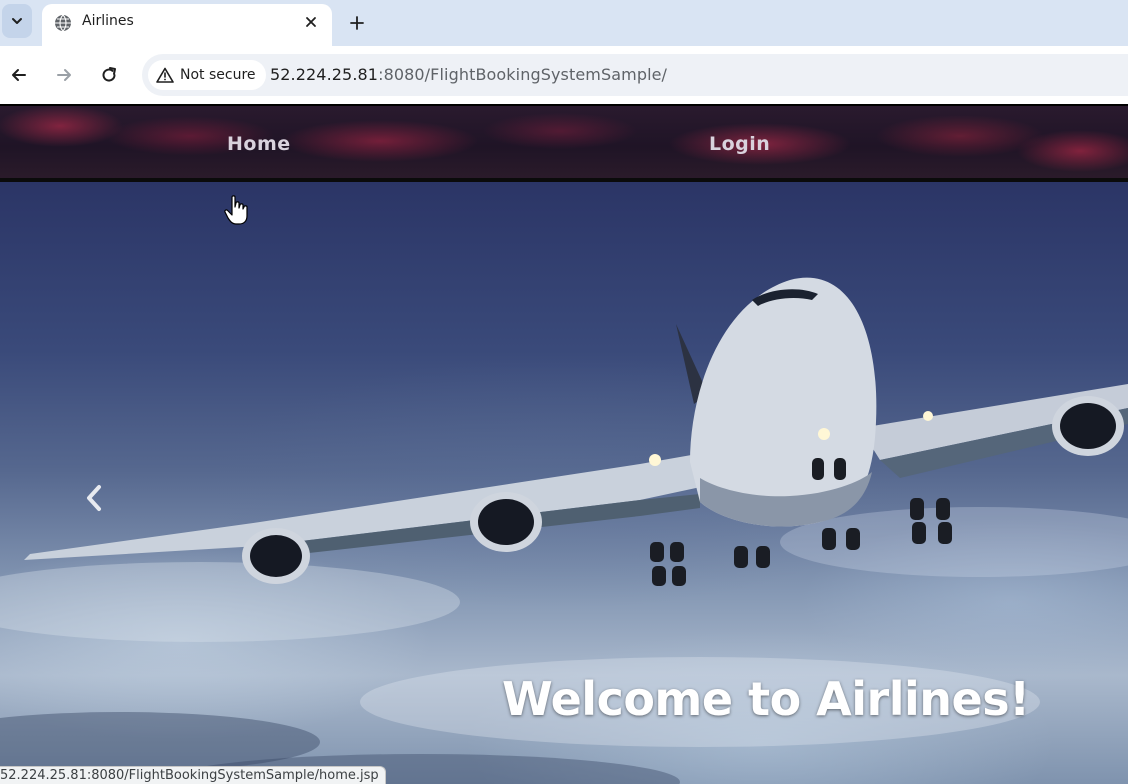 This screenshot has height=784, width=1128. Describe the element at coordinates (236, 210) in the screenshot. I see `hand-cursor-icon` at that location.